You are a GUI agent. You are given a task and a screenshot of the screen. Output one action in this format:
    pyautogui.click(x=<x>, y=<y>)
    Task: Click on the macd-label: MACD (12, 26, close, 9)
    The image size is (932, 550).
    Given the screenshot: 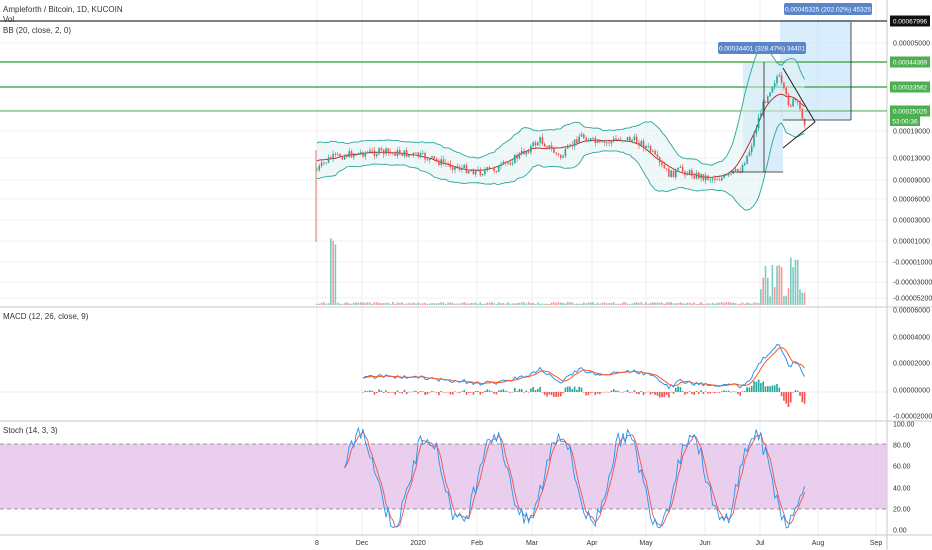 What is the action you would take?
    pyautogui.click(x=46, y=316)
    